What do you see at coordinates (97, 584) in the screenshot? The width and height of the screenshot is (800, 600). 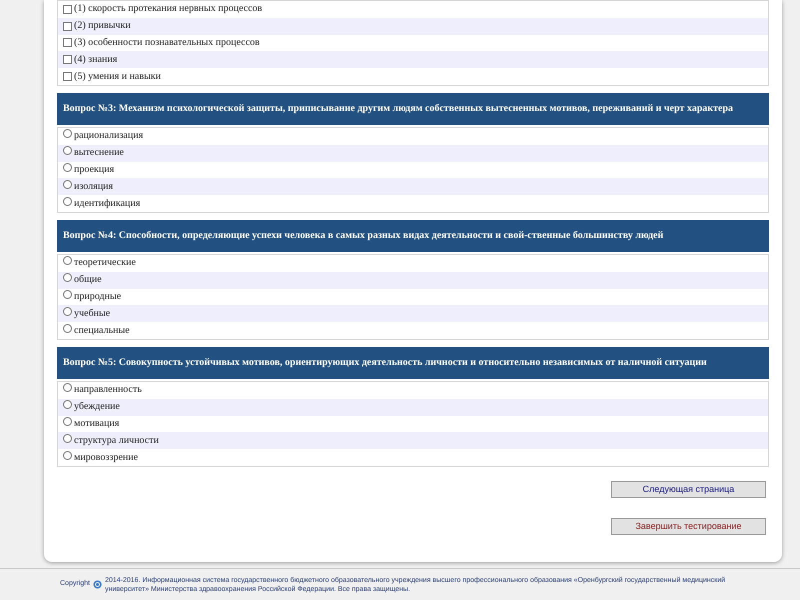 I see `copyright-icon` at bounding box center [97, 584].